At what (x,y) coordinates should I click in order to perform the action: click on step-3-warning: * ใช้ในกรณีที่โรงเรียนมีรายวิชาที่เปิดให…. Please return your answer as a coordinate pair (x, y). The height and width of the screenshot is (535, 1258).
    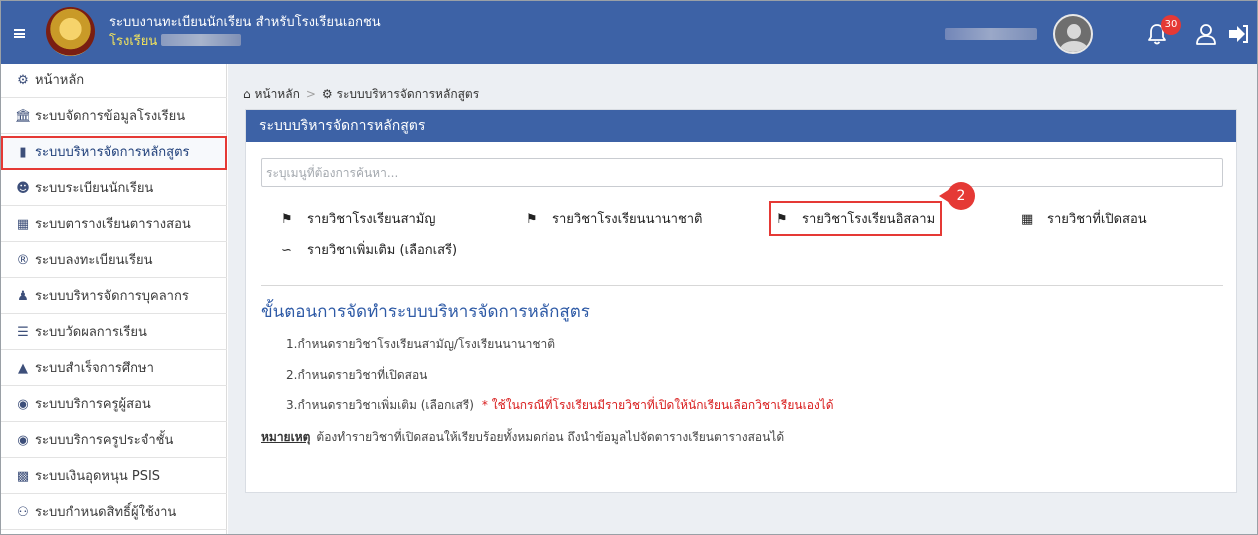
    Looking at the image, I should click on (657, 405).